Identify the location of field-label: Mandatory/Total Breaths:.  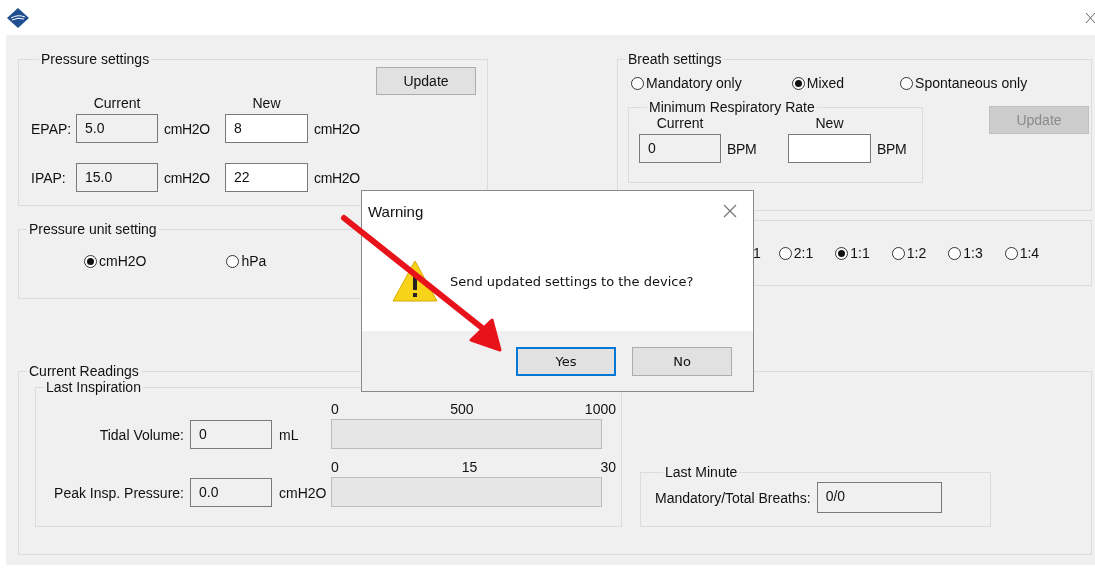
(733, 497).